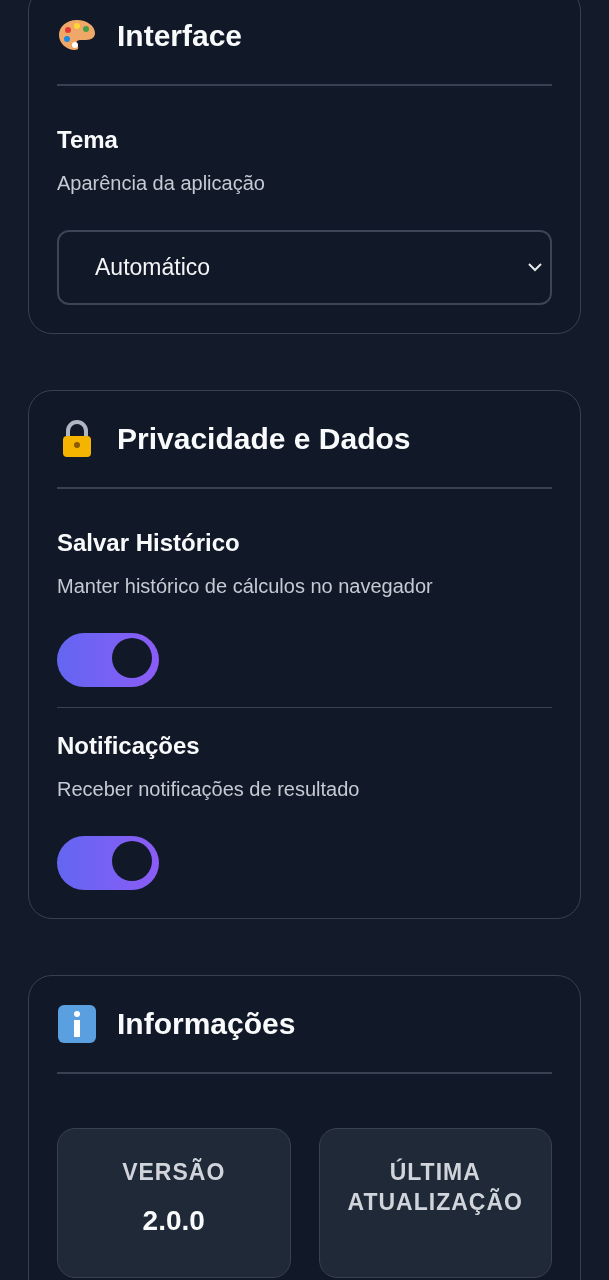 The width and height of the screenshot is (609, 1280). What do you see at coordinates (435, 1187) in the screenshot?
I see `info-label: ÚLTIMA ATUALIZAÇÃO` at bounding box center [435, 1187].